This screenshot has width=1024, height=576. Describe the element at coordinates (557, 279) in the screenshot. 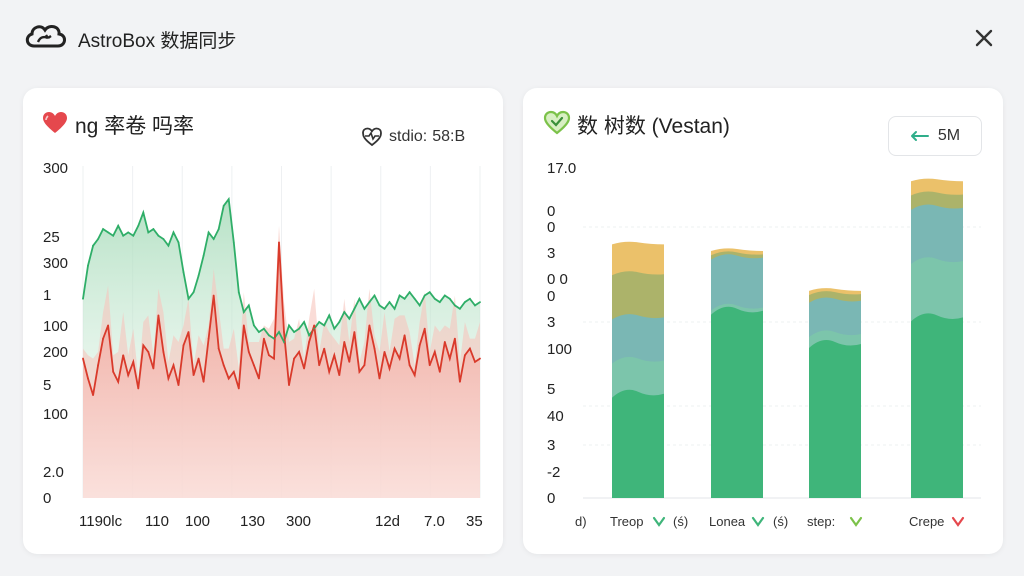

I see `y-tick-label: 0 0` at that location.